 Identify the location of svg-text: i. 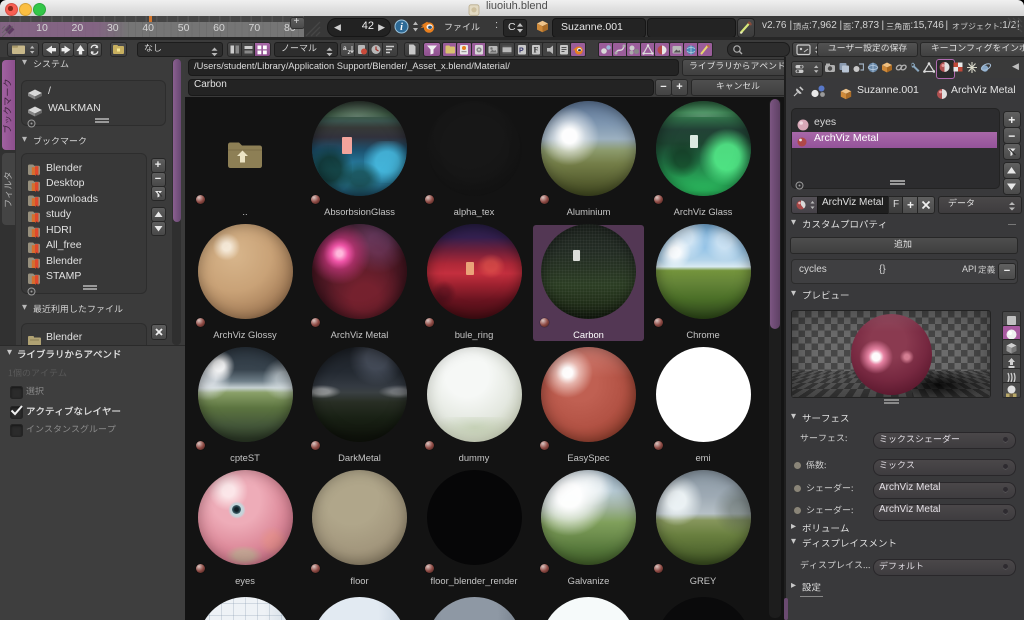
(401, 27).